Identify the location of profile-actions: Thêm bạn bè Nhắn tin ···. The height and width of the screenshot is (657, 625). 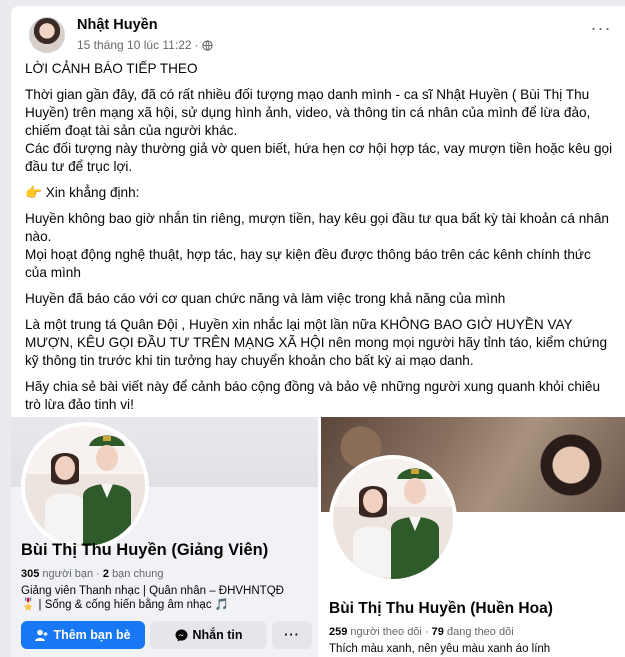
(166, 635).